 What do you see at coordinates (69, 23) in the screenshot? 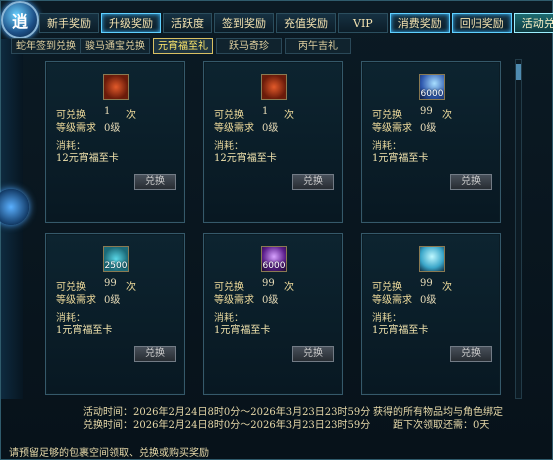
I see `tab-newbie: 新手奖励` at bounding box center [69, 23].